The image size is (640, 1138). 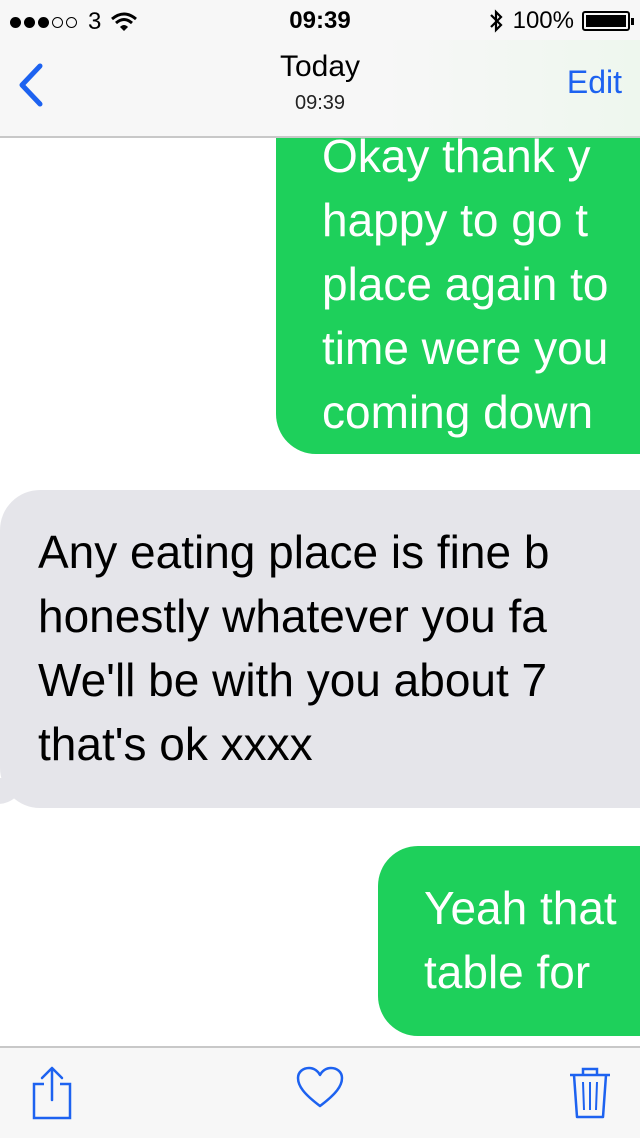 I want to click on sent-message-bubble: Yeah that table for, so click(x=509, y=941).